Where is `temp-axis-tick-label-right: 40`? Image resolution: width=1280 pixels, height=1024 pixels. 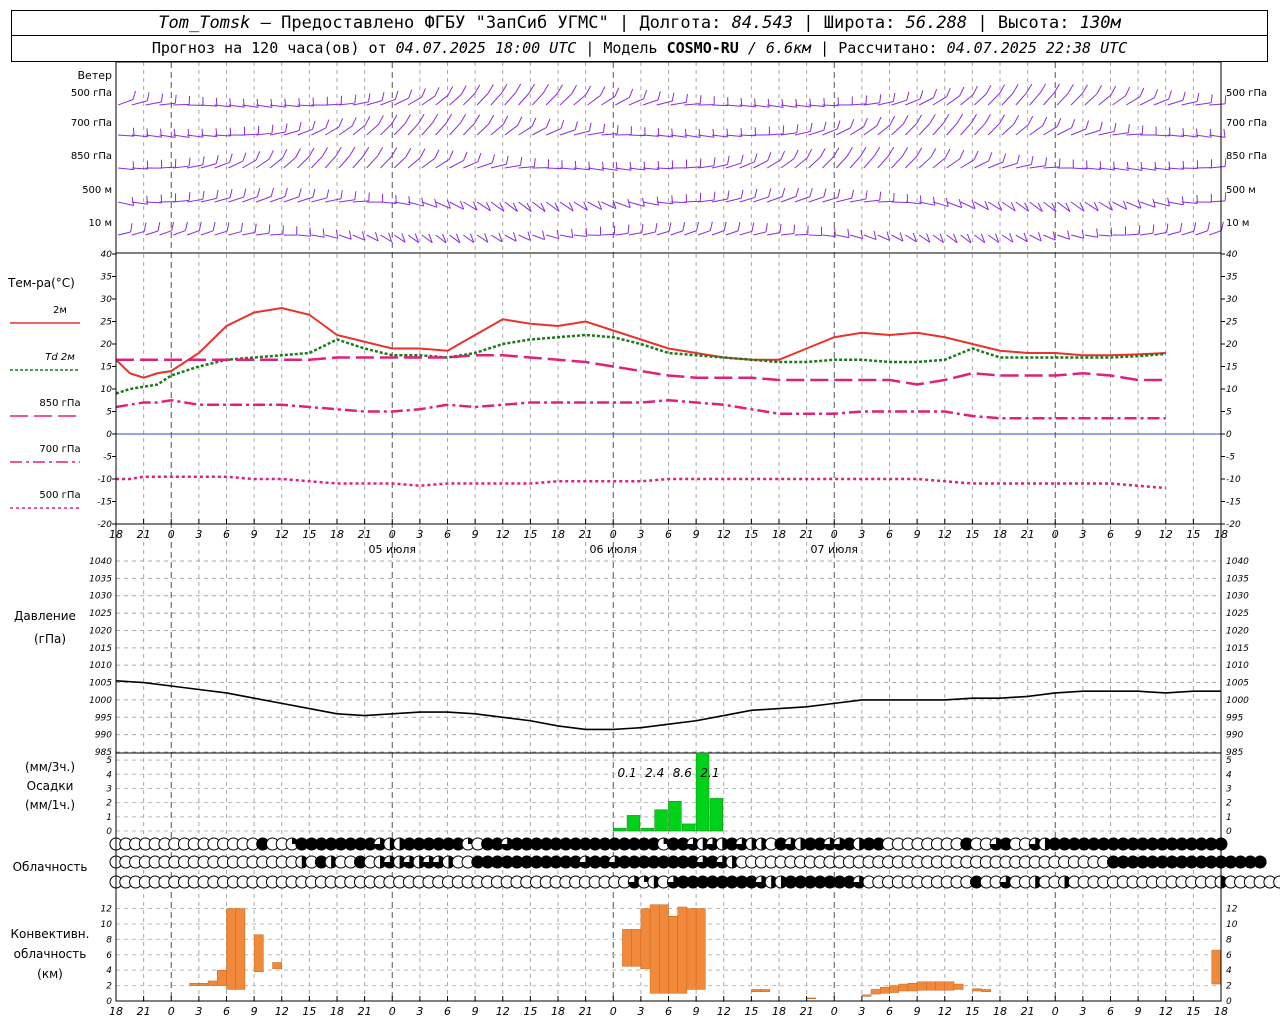 temp-axis-tick-label-right: 40 is located at coordinates (1232, 255).